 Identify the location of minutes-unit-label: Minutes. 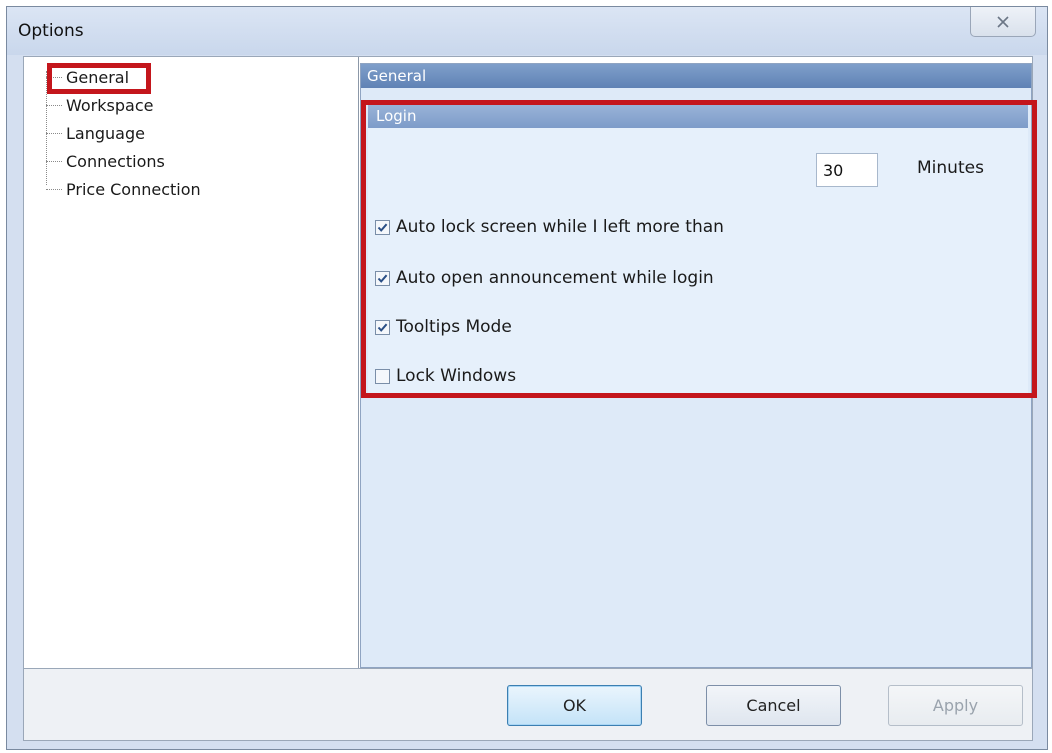
(950, 168).